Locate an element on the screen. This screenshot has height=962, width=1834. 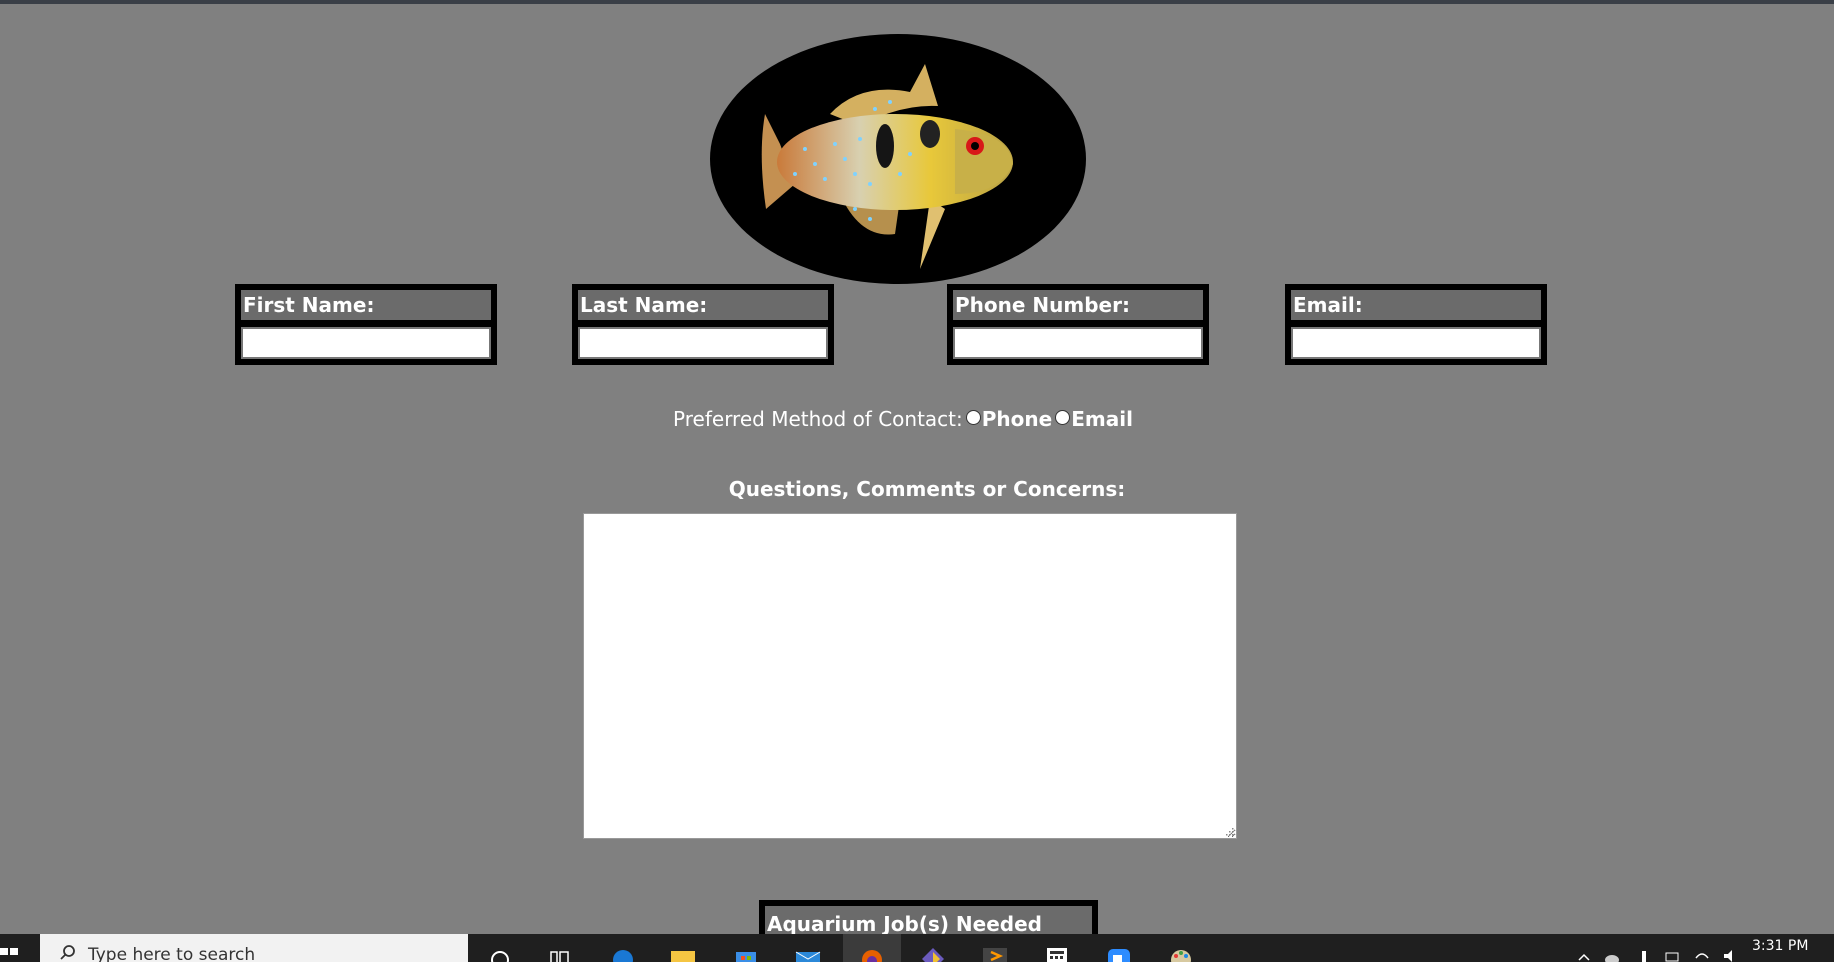
first-name-box: First Name: is located at coordinates (366, 324).